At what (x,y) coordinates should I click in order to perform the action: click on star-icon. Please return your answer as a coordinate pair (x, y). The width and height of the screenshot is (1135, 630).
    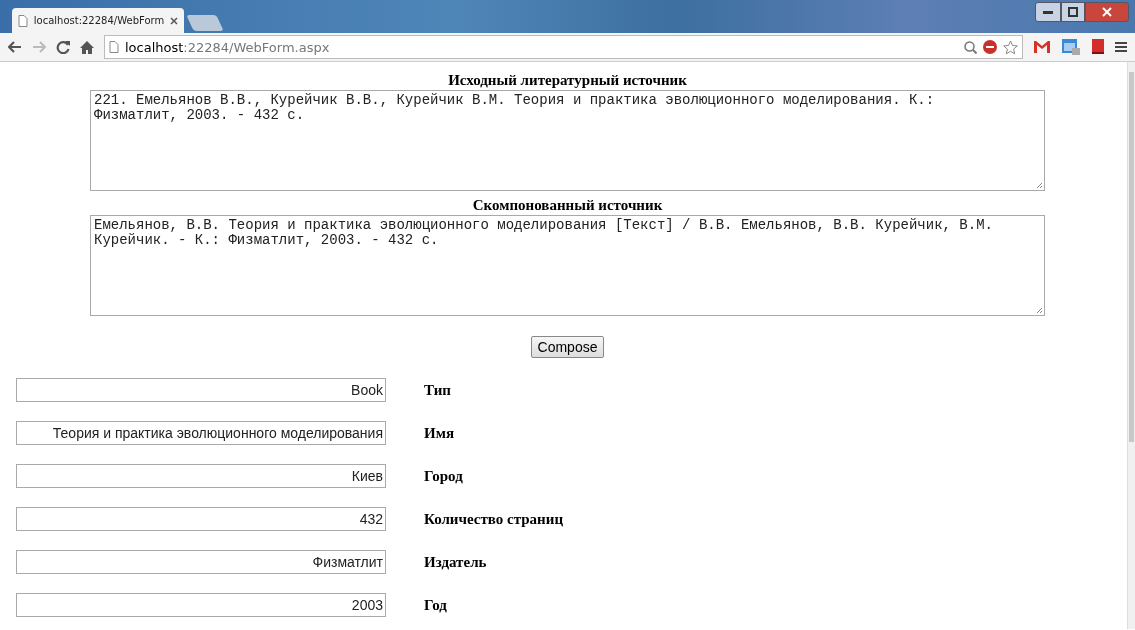
    Looking at the image, I should click on (1010, 47).